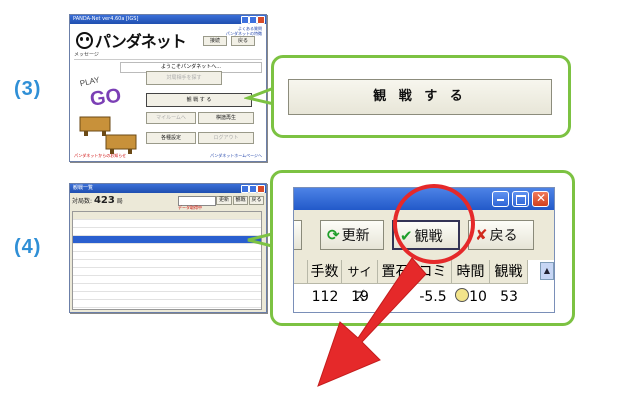 Image resolution: width=618 pixels, height=404 pixels. What do you see at coordinates (167, 240) in the screenshot?
I see `table-row-selected` at bounding box center [167, 240].